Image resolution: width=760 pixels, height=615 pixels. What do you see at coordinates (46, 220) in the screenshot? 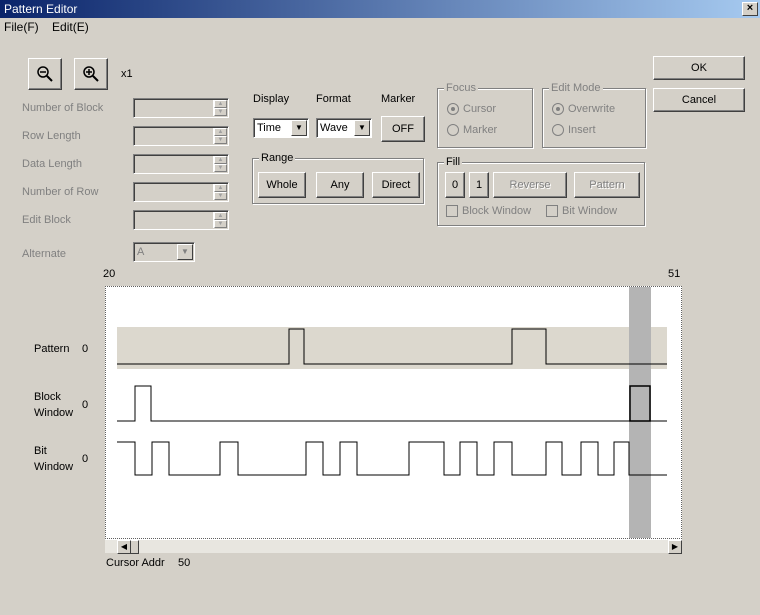
I see `edit-block-label: Edit Block` at bounding box center [46, 220].